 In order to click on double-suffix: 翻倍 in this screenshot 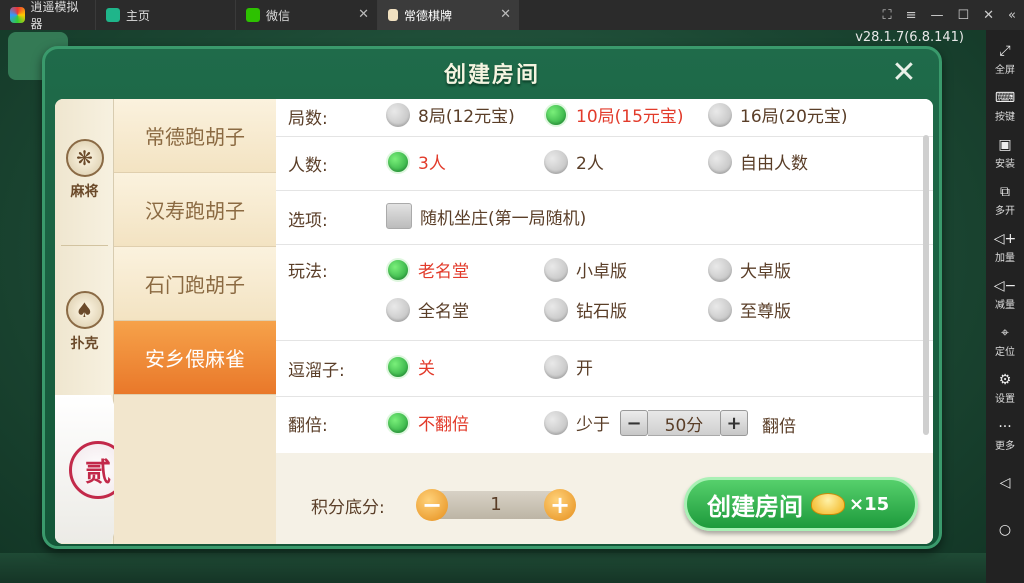, I will do `click(779, 424)`.